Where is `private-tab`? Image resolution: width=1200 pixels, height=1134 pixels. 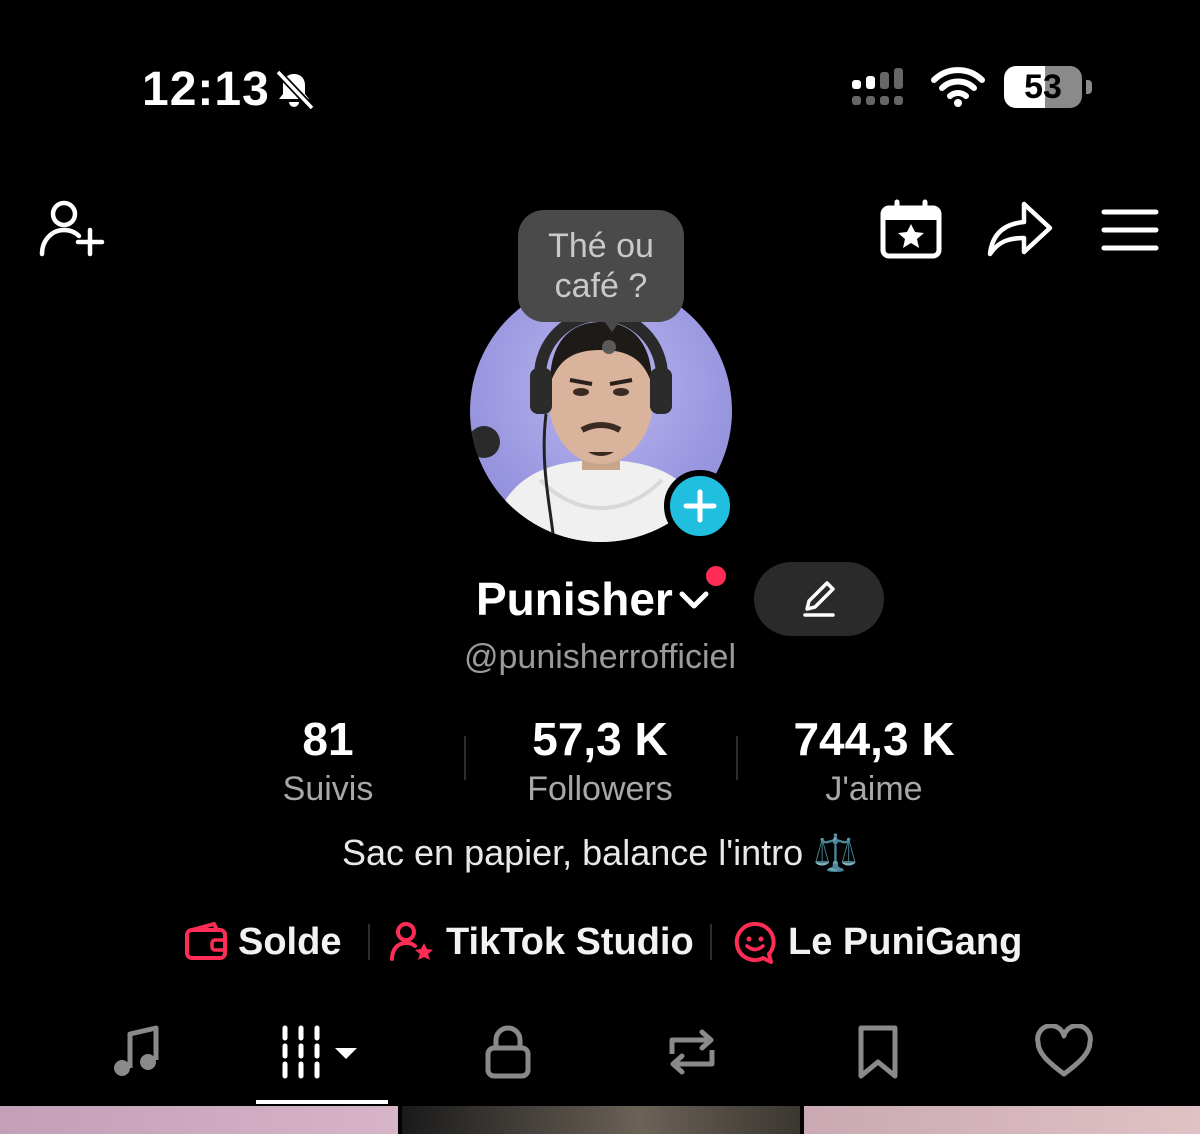 private-tab is located at coordinates (508, 1052).